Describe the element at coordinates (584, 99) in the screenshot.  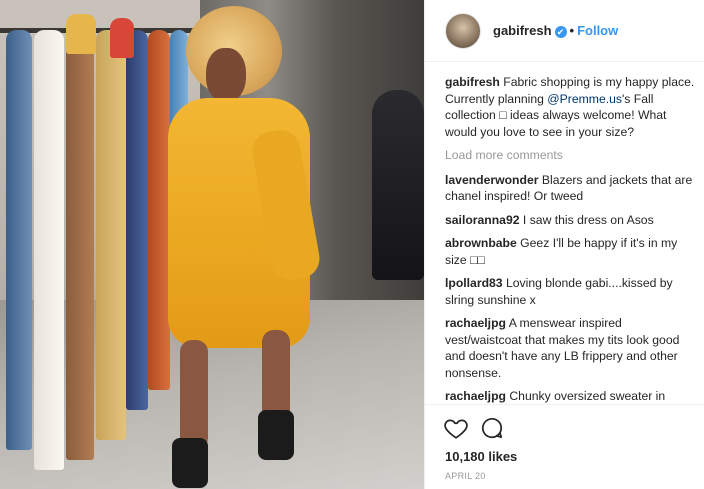
I see `caption-mention: @Premme.us` at that location.